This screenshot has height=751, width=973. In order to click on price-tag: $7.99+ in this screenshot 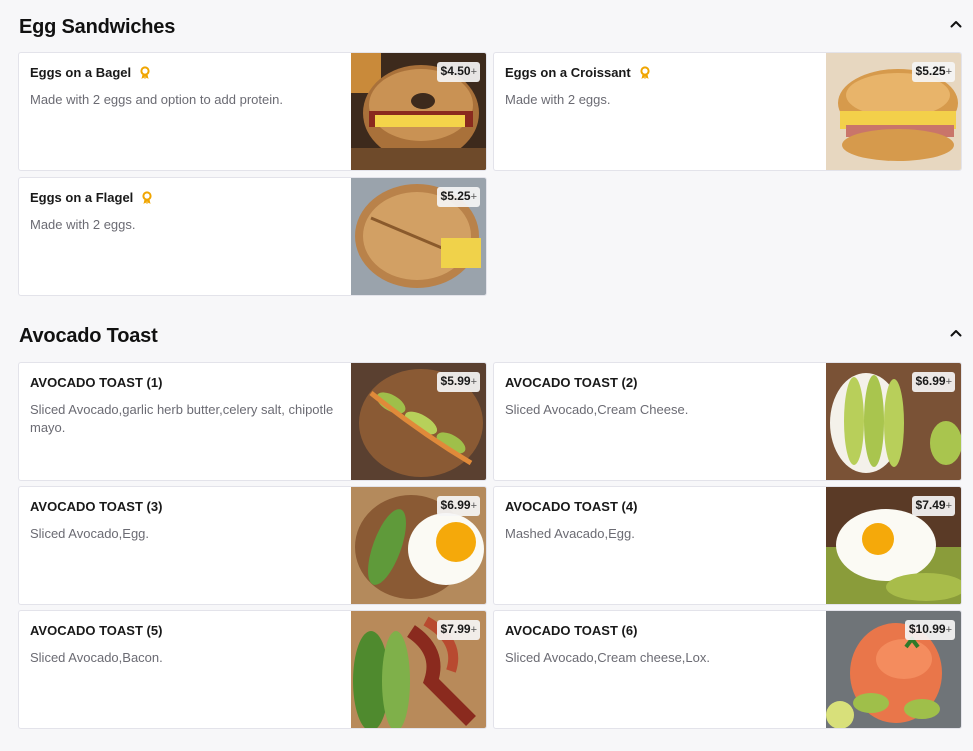, I will do `click(458, 630)`.